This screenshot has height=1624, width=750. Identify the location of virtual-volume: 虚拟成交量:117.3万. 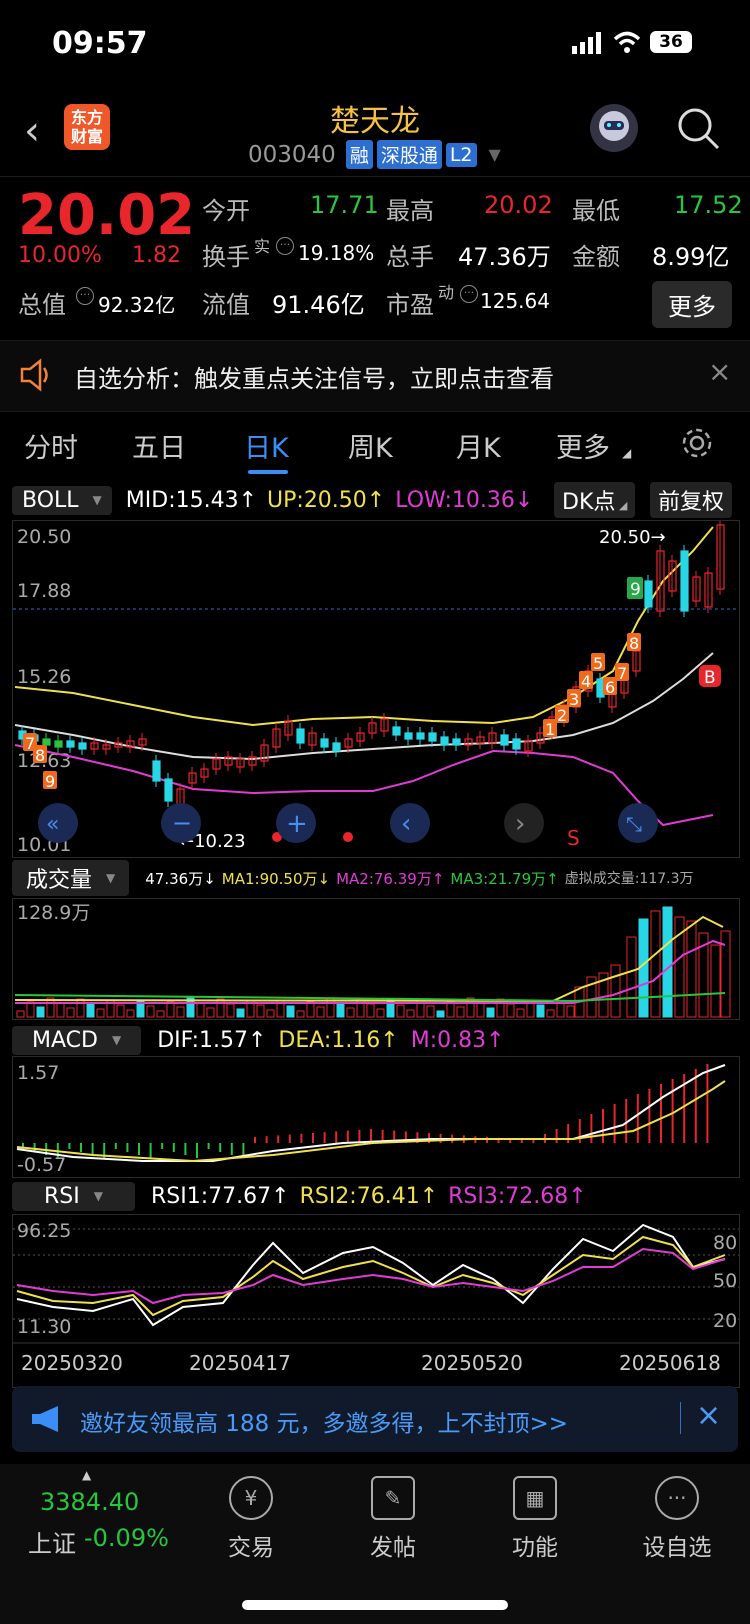
(629, 879).